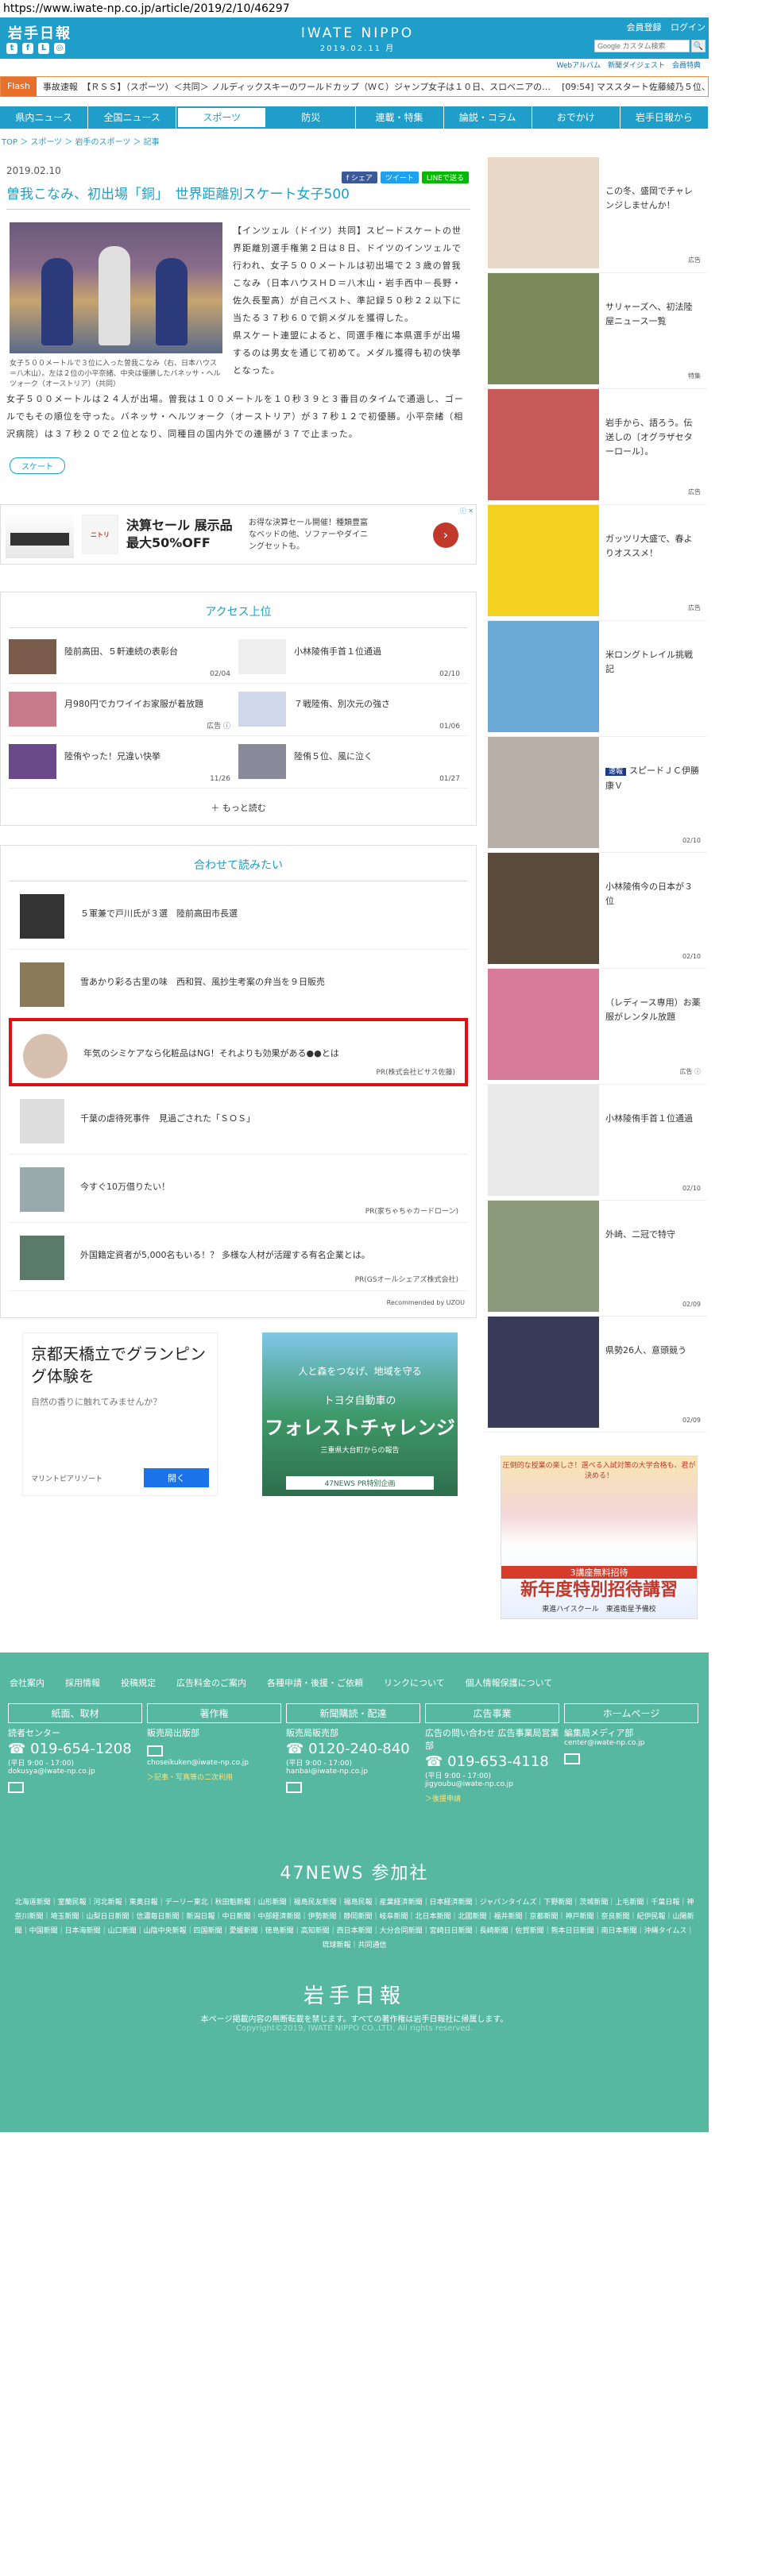 The image size is (781, 2576). What do you see at coordinates (354, 141) in the screenshot?
I see `breadcrumb: TOP ＞ スポーツ ＞ 岩手のスポーツ ＞ 記事` at bounding box center [354, 141].